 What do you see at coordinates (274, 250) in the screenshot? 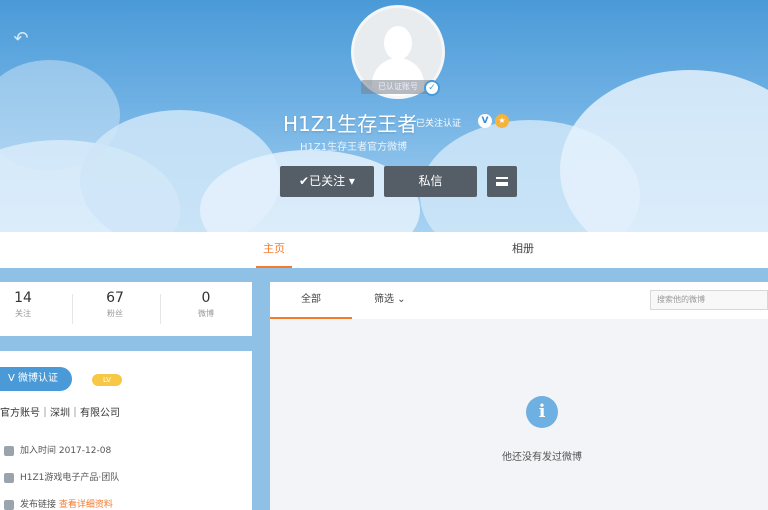
I see `tab-home: 主页` at bounding box center [274, 250].